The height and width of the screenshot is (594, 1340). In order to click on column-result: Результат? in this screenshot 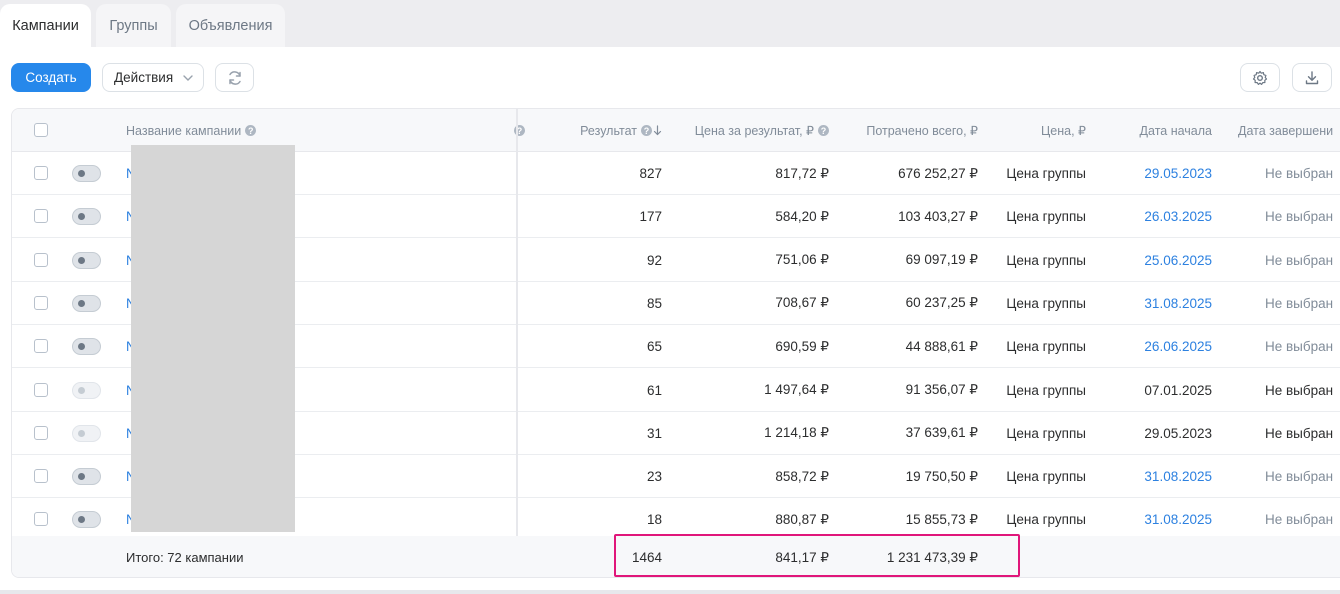, I will do `click(617, 130)`.